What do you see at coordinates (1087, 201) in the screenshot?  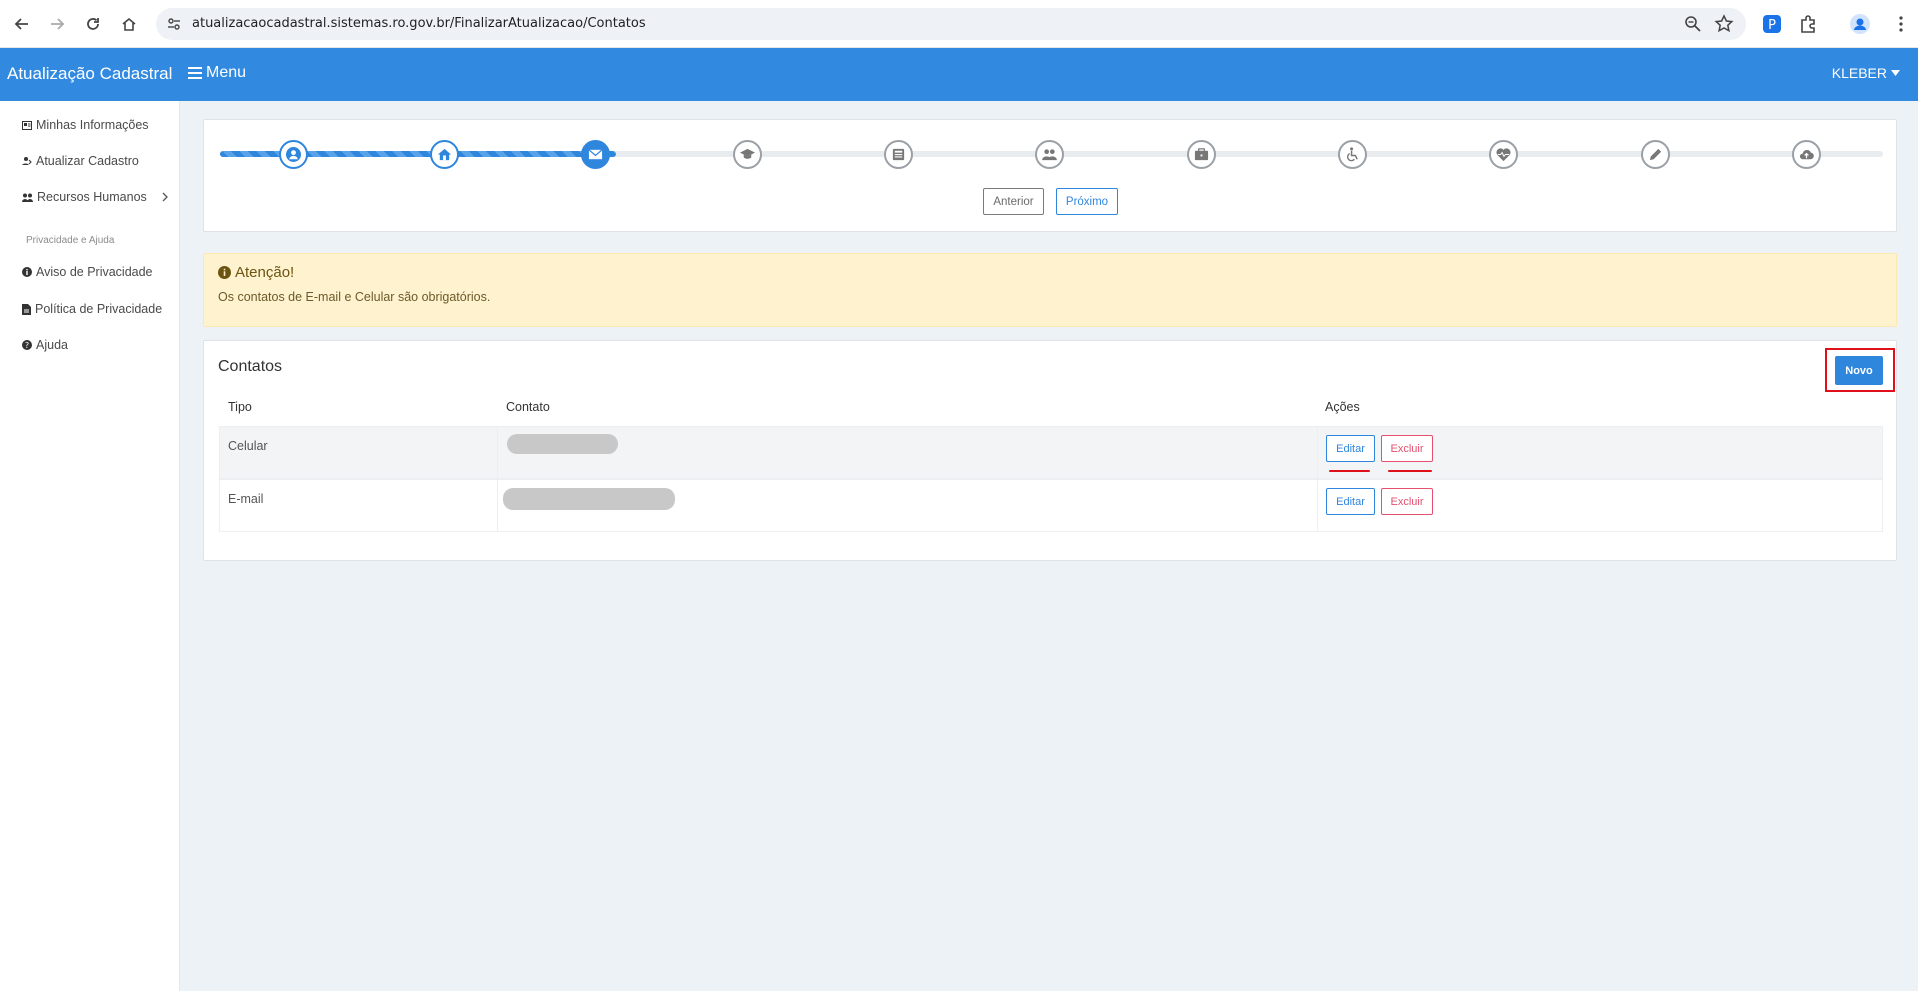 I see `next-button: Próximo` at bounding box center [1087, 201].